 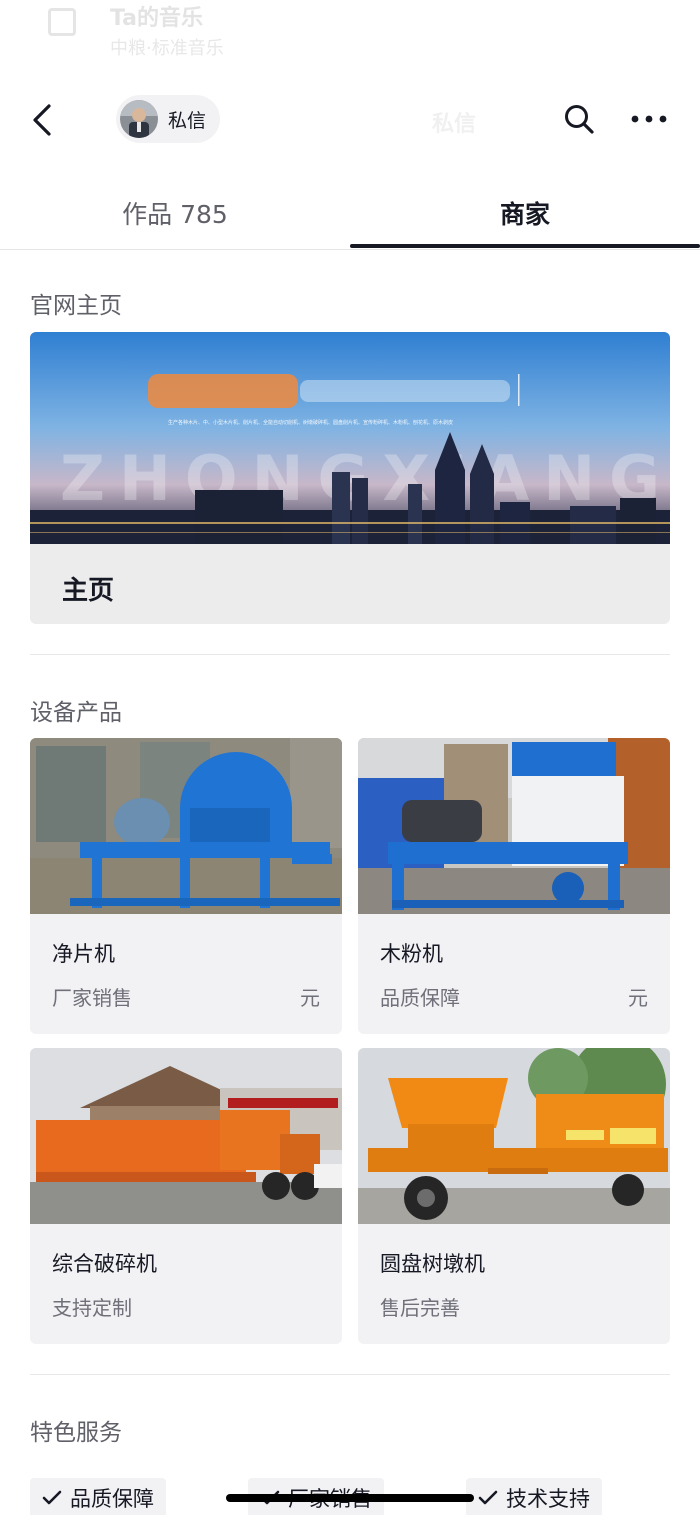 I want to click on music-icon, so click(x=62, y=22).